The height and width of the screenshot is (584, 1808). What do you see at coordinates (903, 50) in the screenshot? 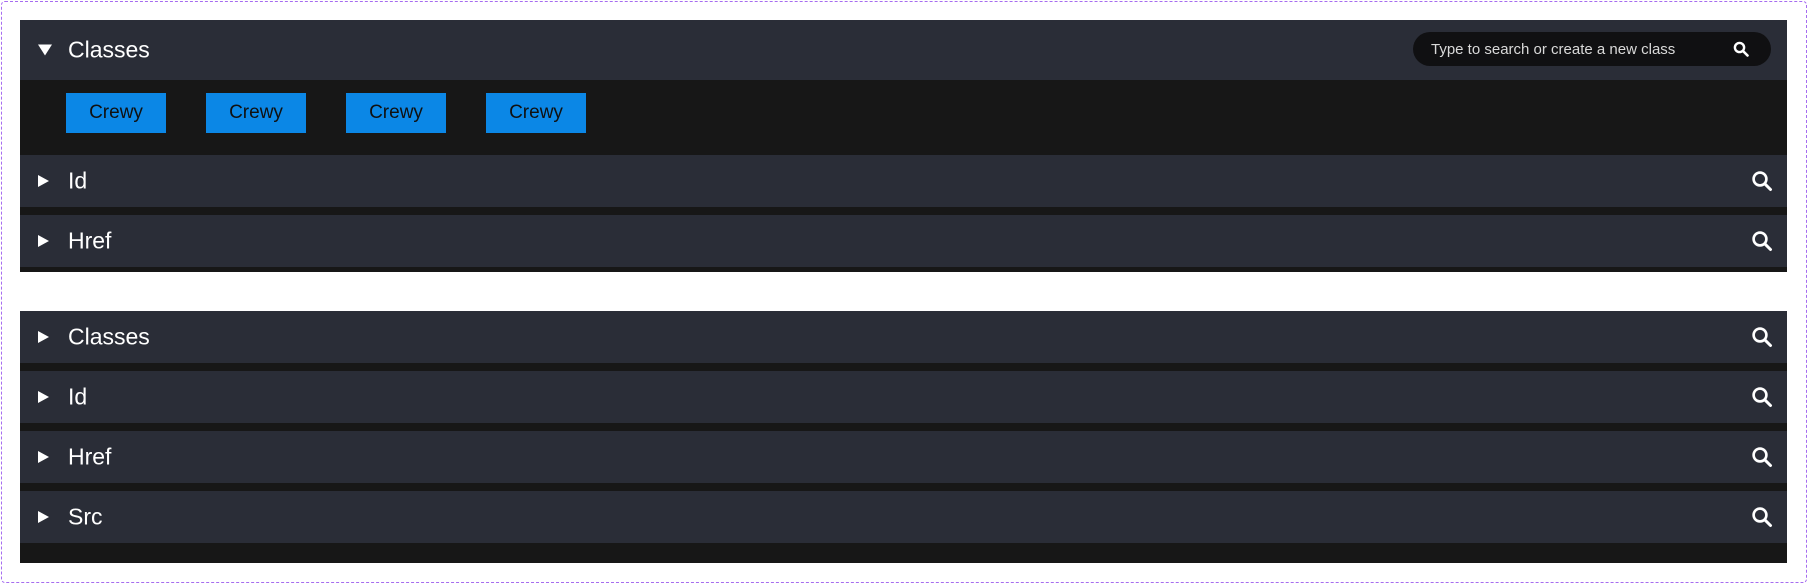
I see `classes-section-header: Classes` at bounding box center [903, 50].